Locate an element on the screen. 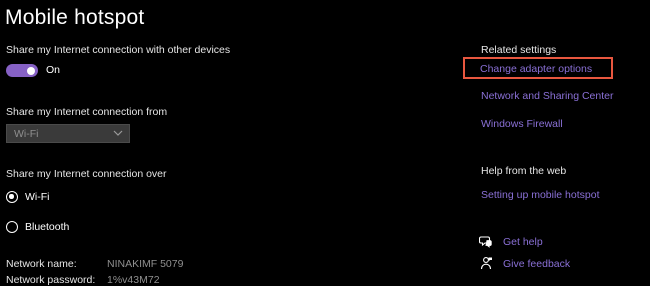 Image resolution: width=650 pixels, height=286 pixels. radio-wifi is located at coordinates (12, 197).